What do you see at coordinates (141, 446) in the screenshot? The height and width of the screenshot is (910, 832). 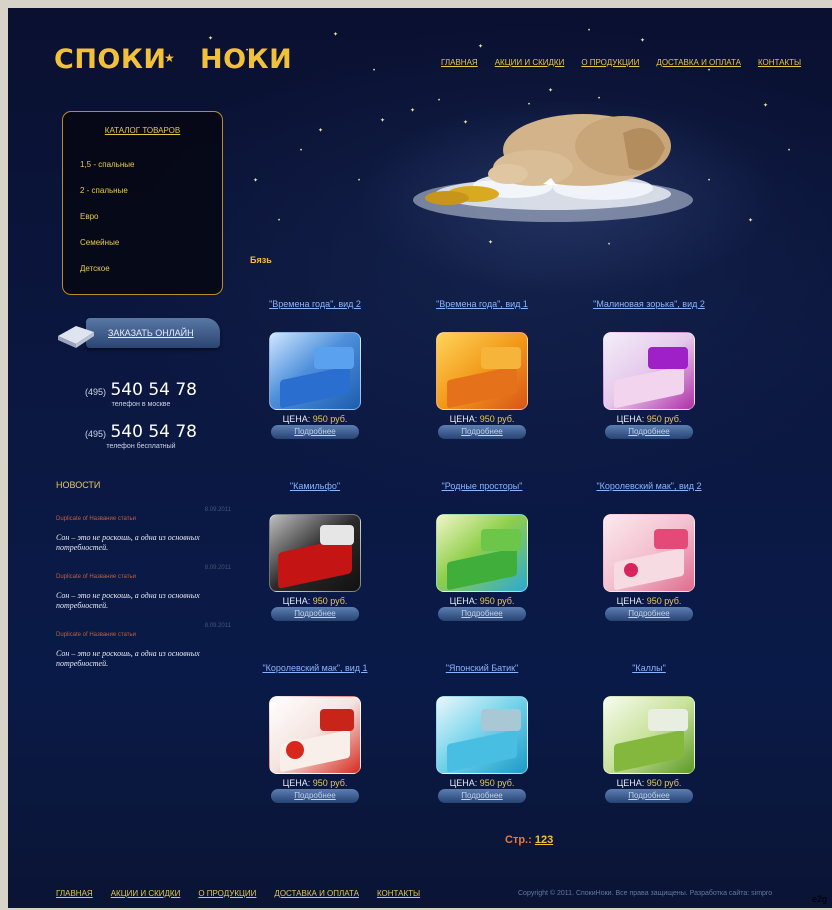 I see `phone-caption: телефон бесплатный` at bounding box center [141, 446].